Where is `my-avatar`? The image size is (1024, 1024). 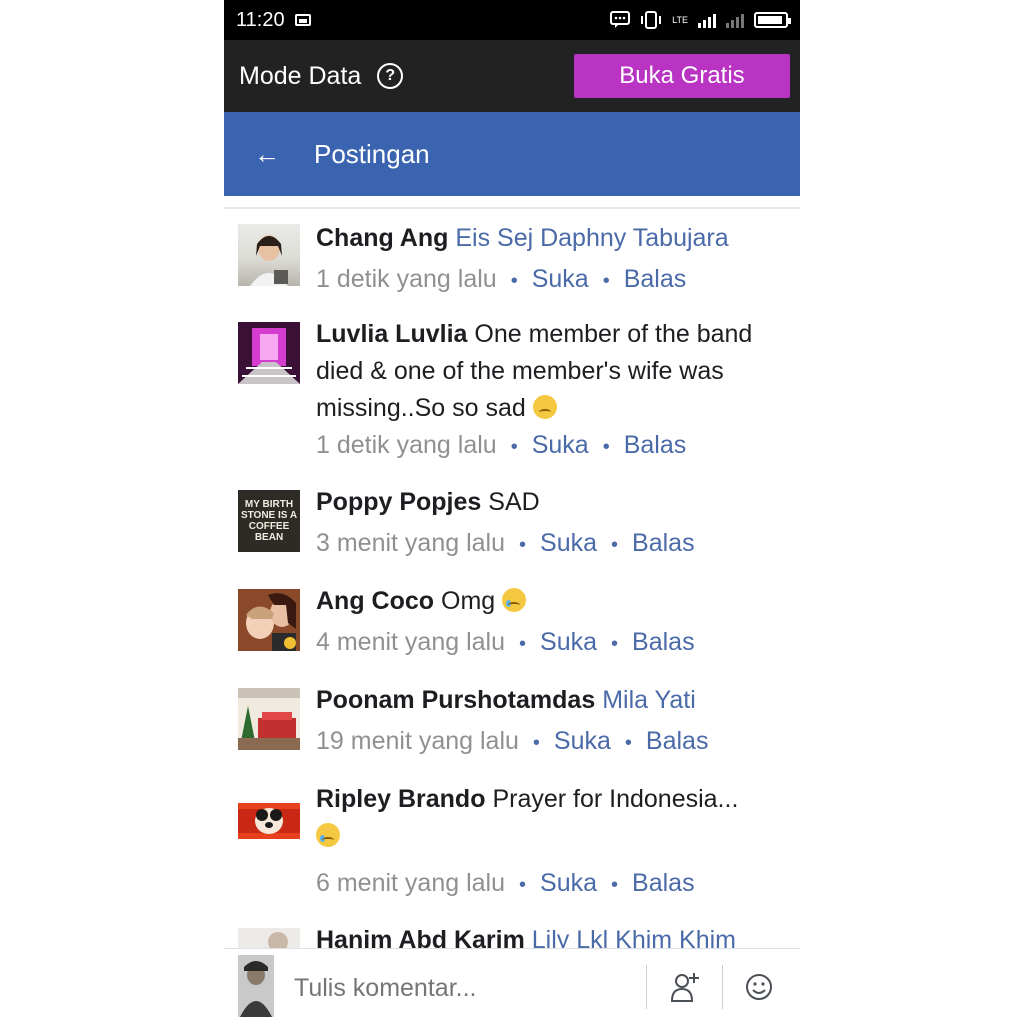 my-avatar is located at coordinates (256, 986).